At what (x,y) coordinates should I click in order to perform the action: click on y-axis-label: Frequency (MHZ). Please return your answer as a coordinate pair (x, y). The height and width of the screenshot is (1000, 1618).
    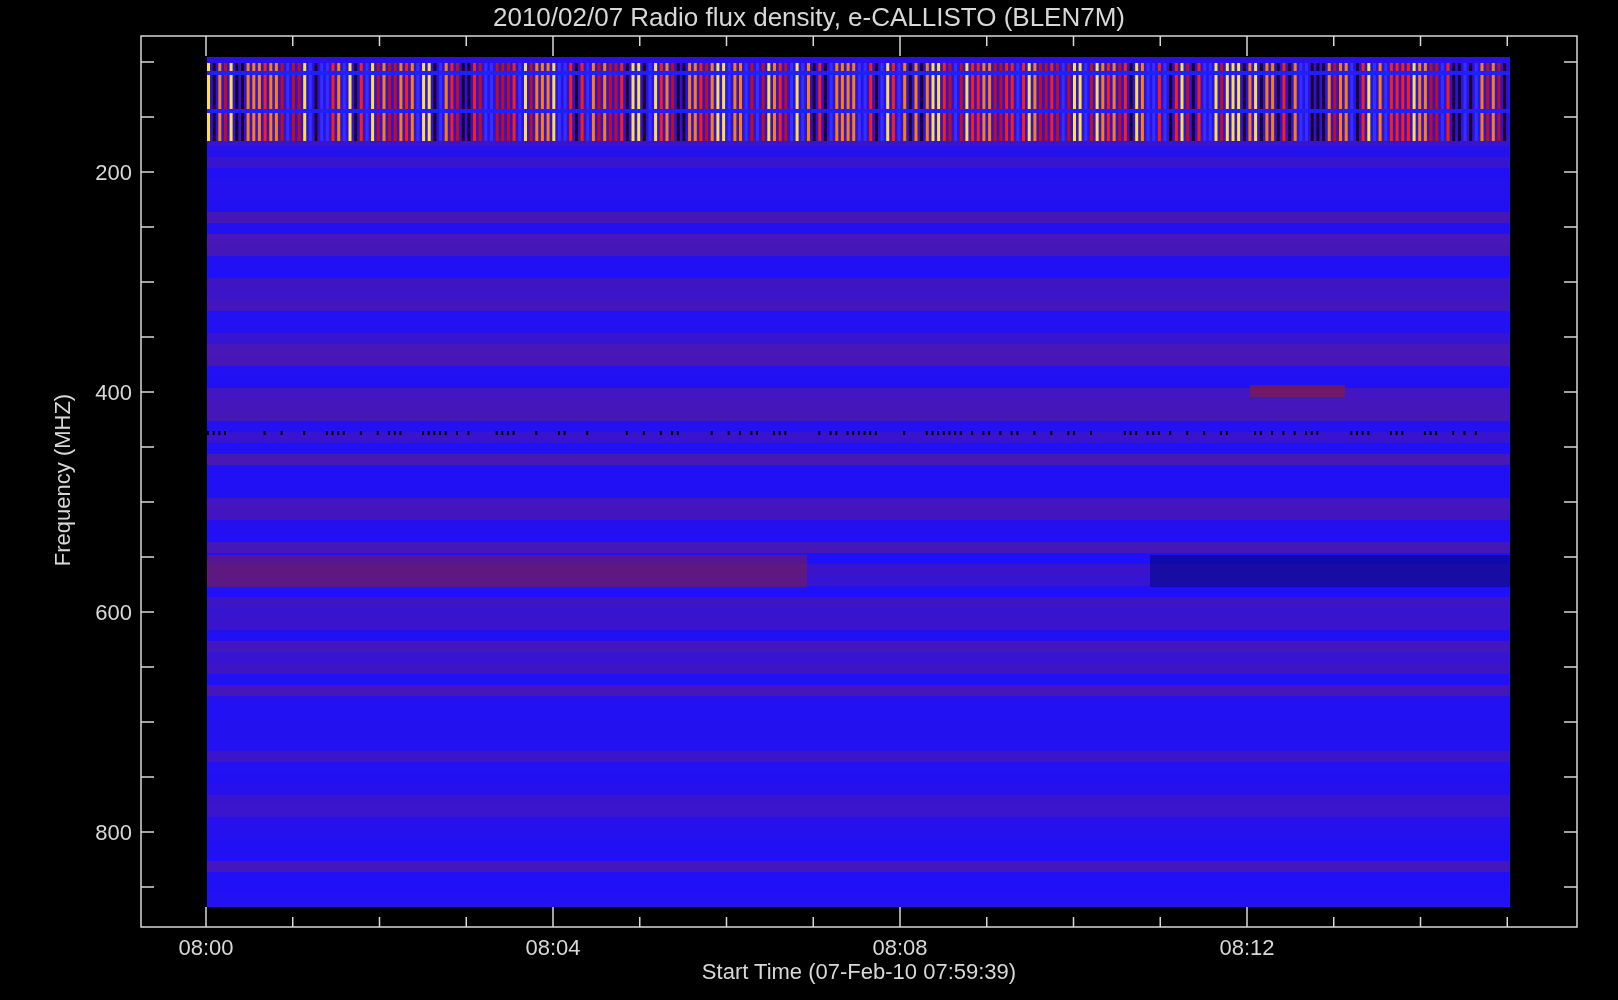
    Looking at the image, I should click on (62, 480).